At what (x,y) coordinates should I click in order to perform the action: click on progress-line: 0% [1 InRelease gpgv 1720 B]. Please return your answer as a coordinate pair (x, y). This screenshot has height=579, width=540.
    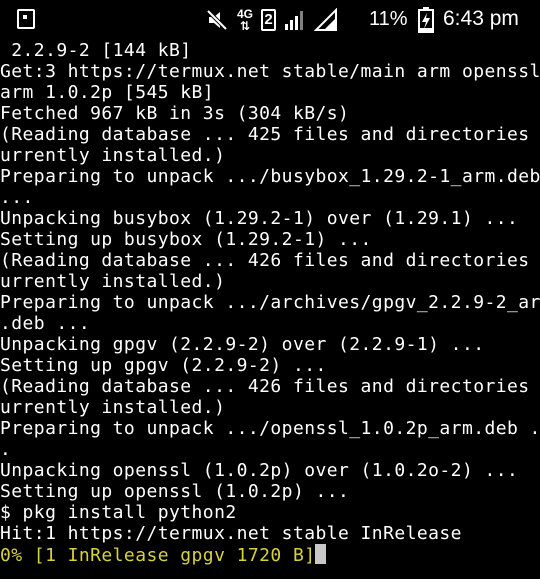
    Looking at the image, I should click on (270, 555).